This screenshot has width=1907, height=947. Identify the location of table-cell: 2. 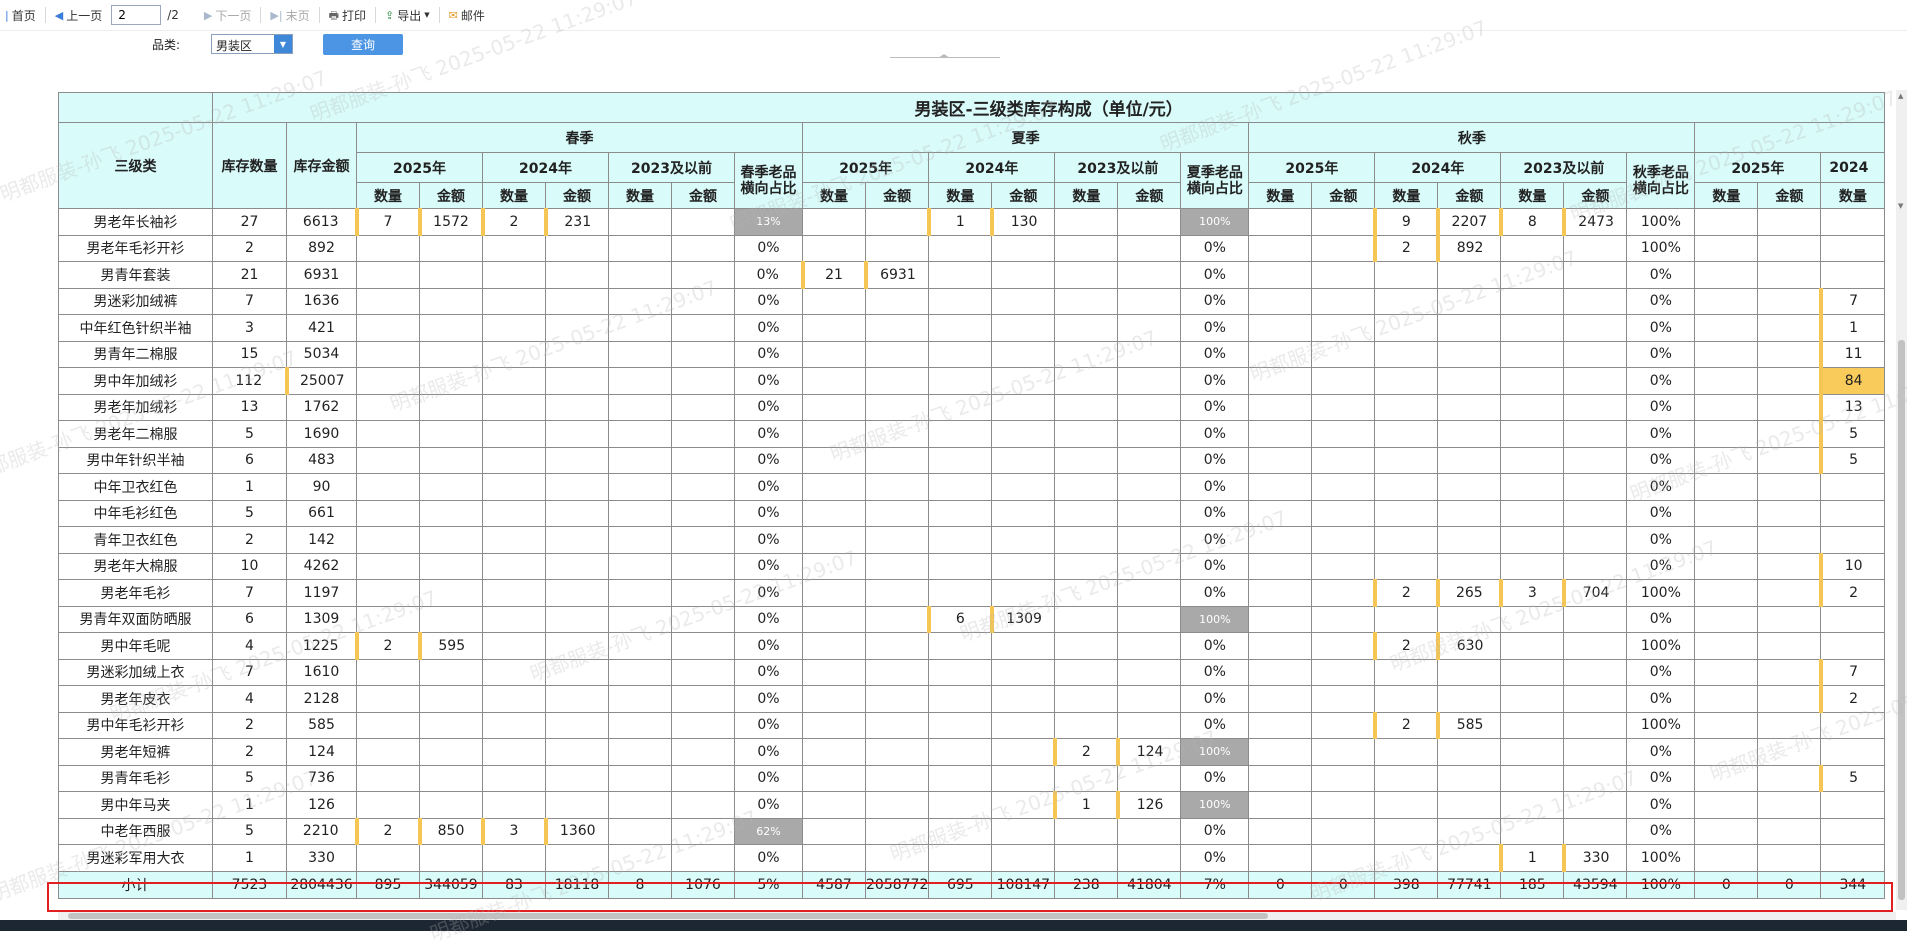
(513, 222).